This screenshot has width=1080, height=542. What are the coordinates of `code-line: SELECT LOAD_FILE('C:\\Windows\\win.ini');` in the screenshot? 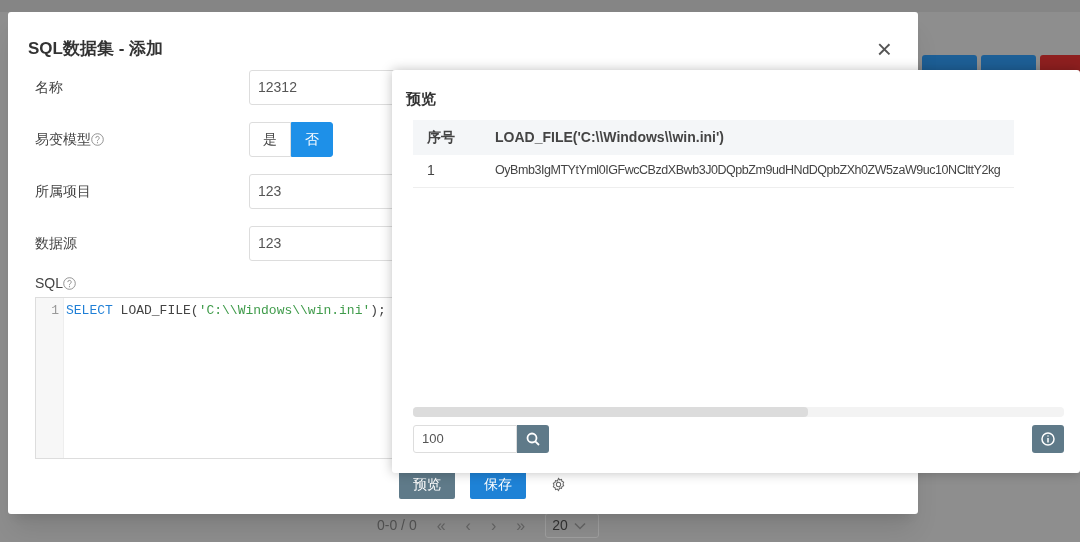 It's located at (226, 311).